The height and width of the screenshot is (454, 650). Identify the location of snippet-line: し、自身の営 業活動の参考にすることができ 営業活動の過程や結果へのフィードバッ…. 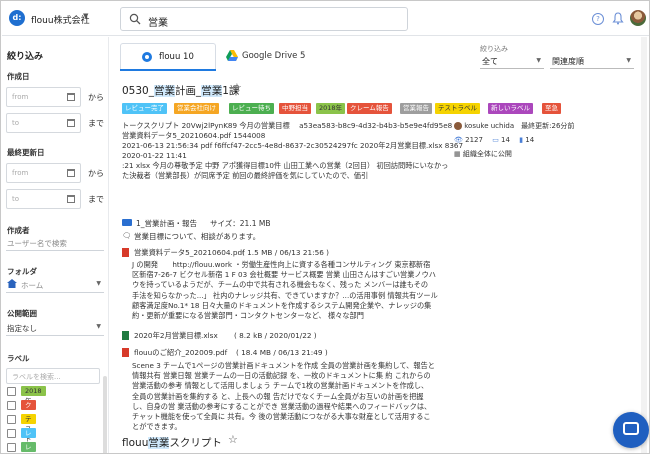
(282, 406).